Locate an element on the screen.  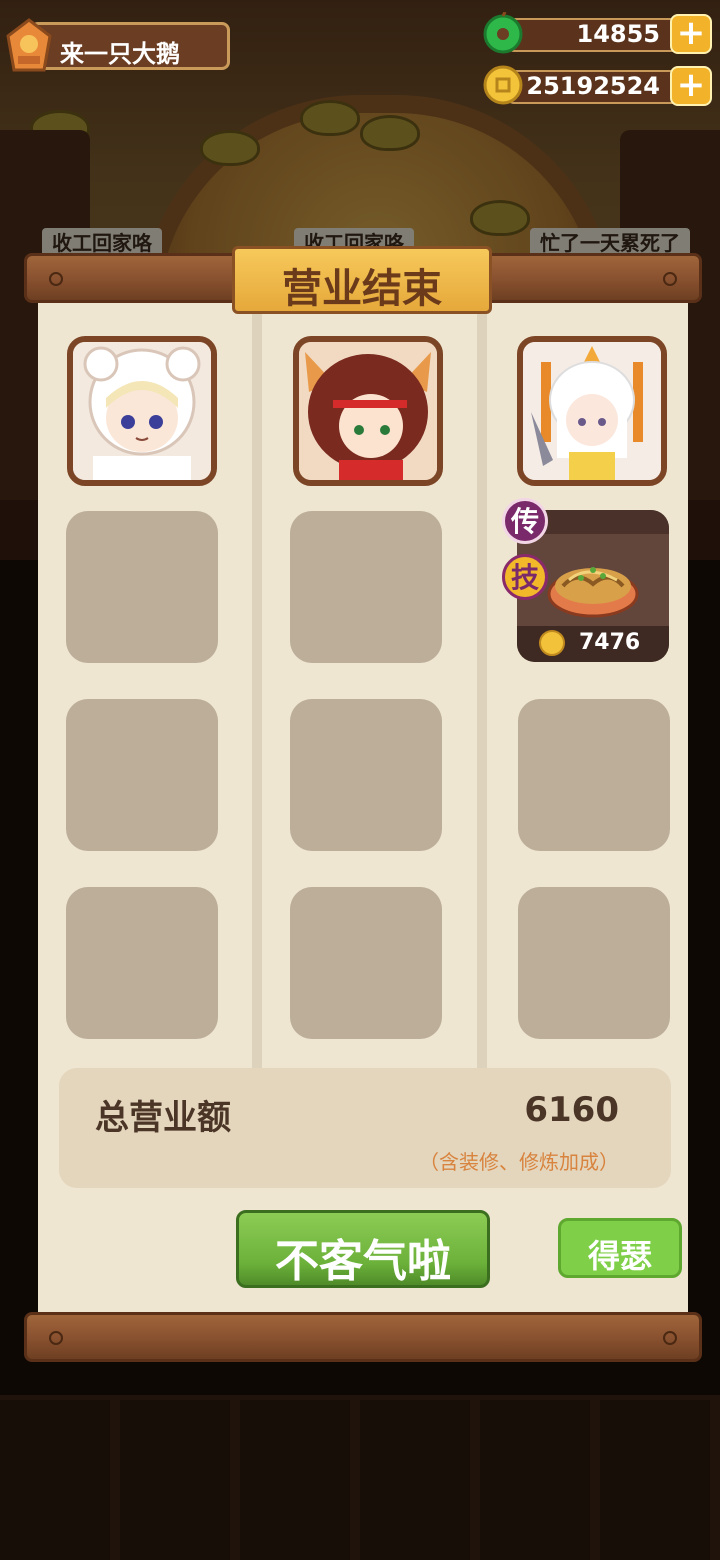
total-revenue-label: 总营业额 is located at coordinates (163, 1118).